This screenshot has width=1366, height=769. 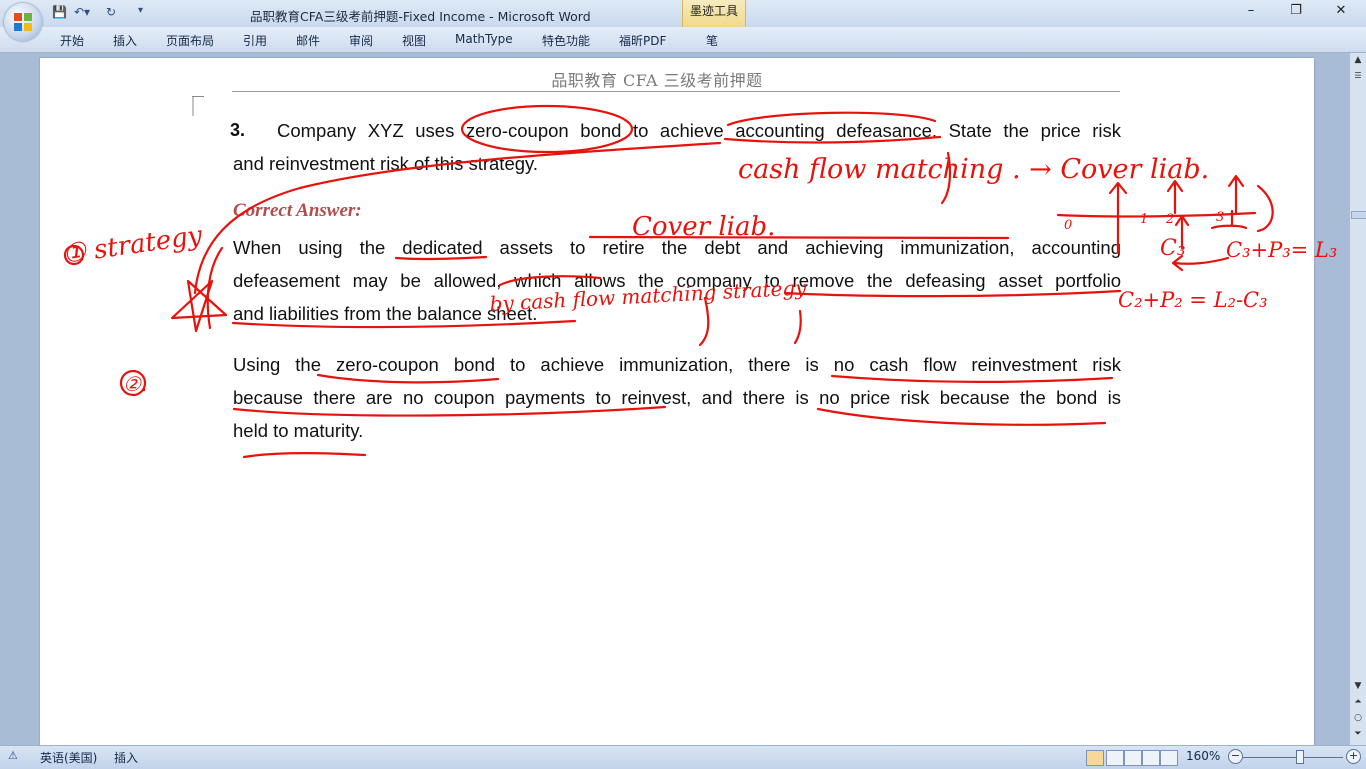 What do you see at coordinates (1358, 718) in the screenshot?
I see `browse-object-icon: ○` at bounding box center [1358, 718].